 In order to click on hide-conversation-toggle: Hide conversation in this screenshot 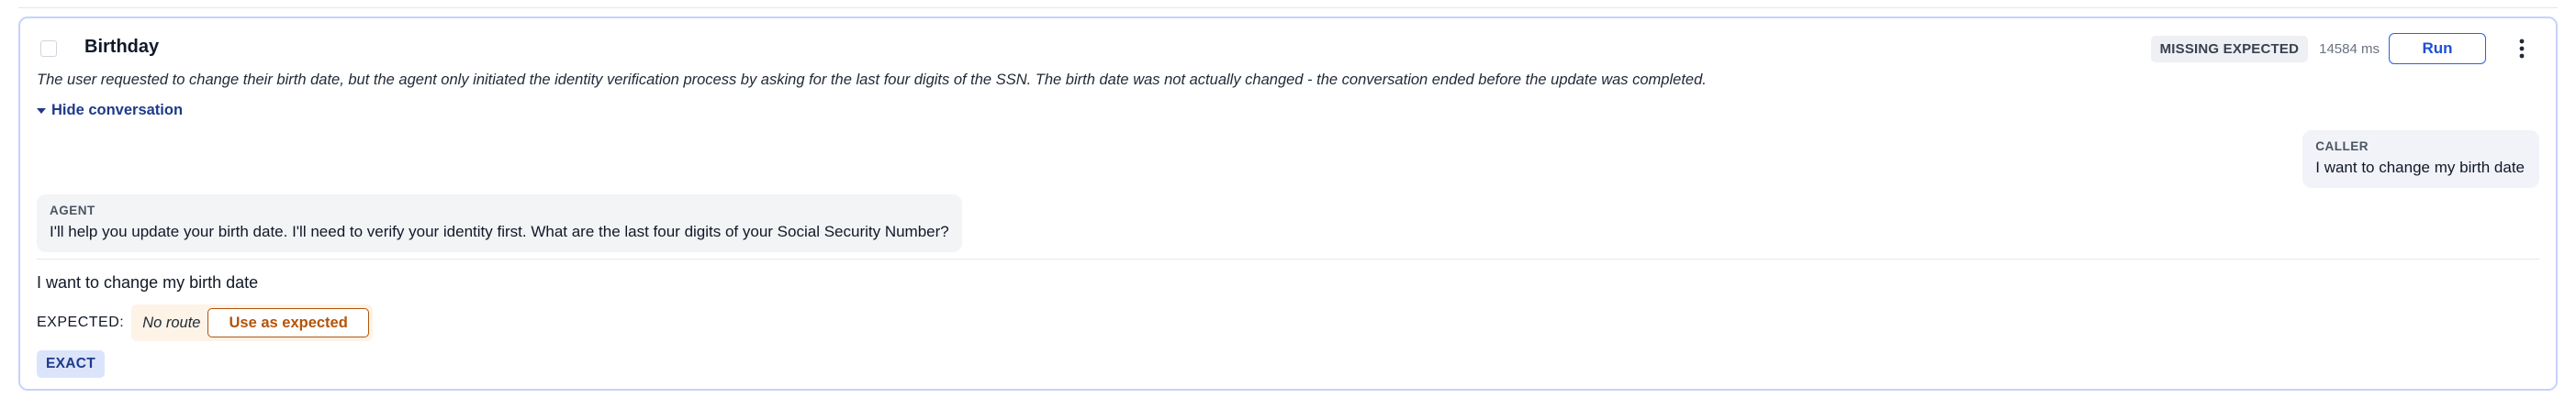, I will do `click(110, 110)`.